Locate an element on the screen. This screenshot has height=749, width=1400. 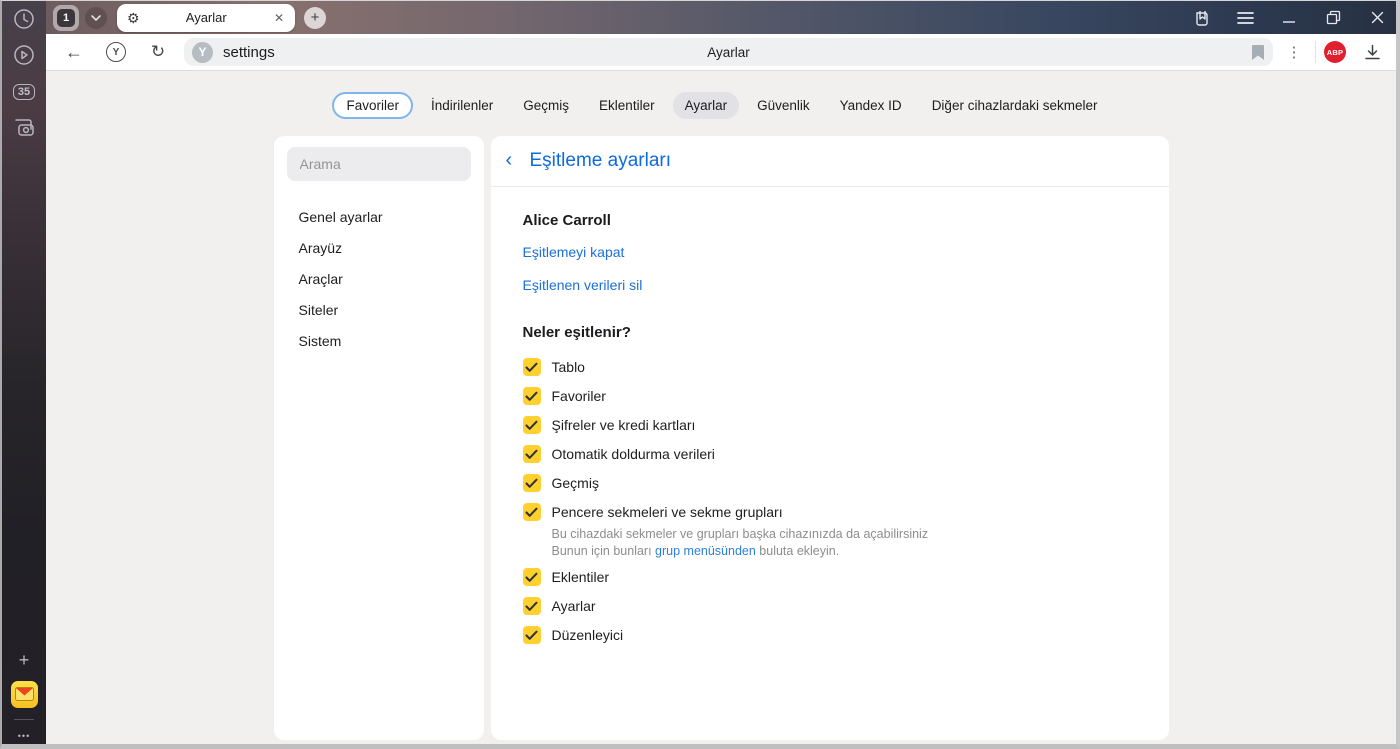
checkbox-sifreler is located at coordinates (531, 425).